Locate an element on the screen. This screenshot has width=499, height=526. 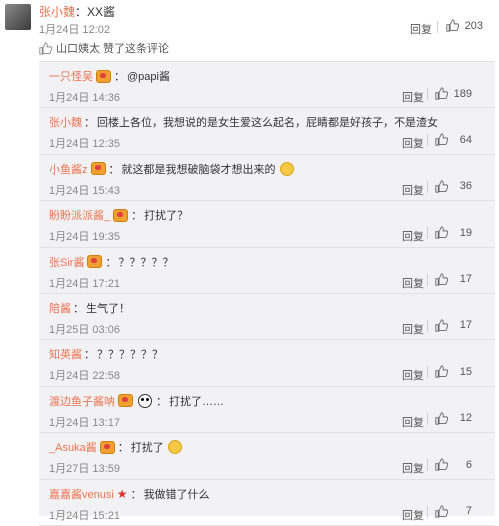
reply-line: 陪酱 ：生气了！ is located at coordinates (89, 308).